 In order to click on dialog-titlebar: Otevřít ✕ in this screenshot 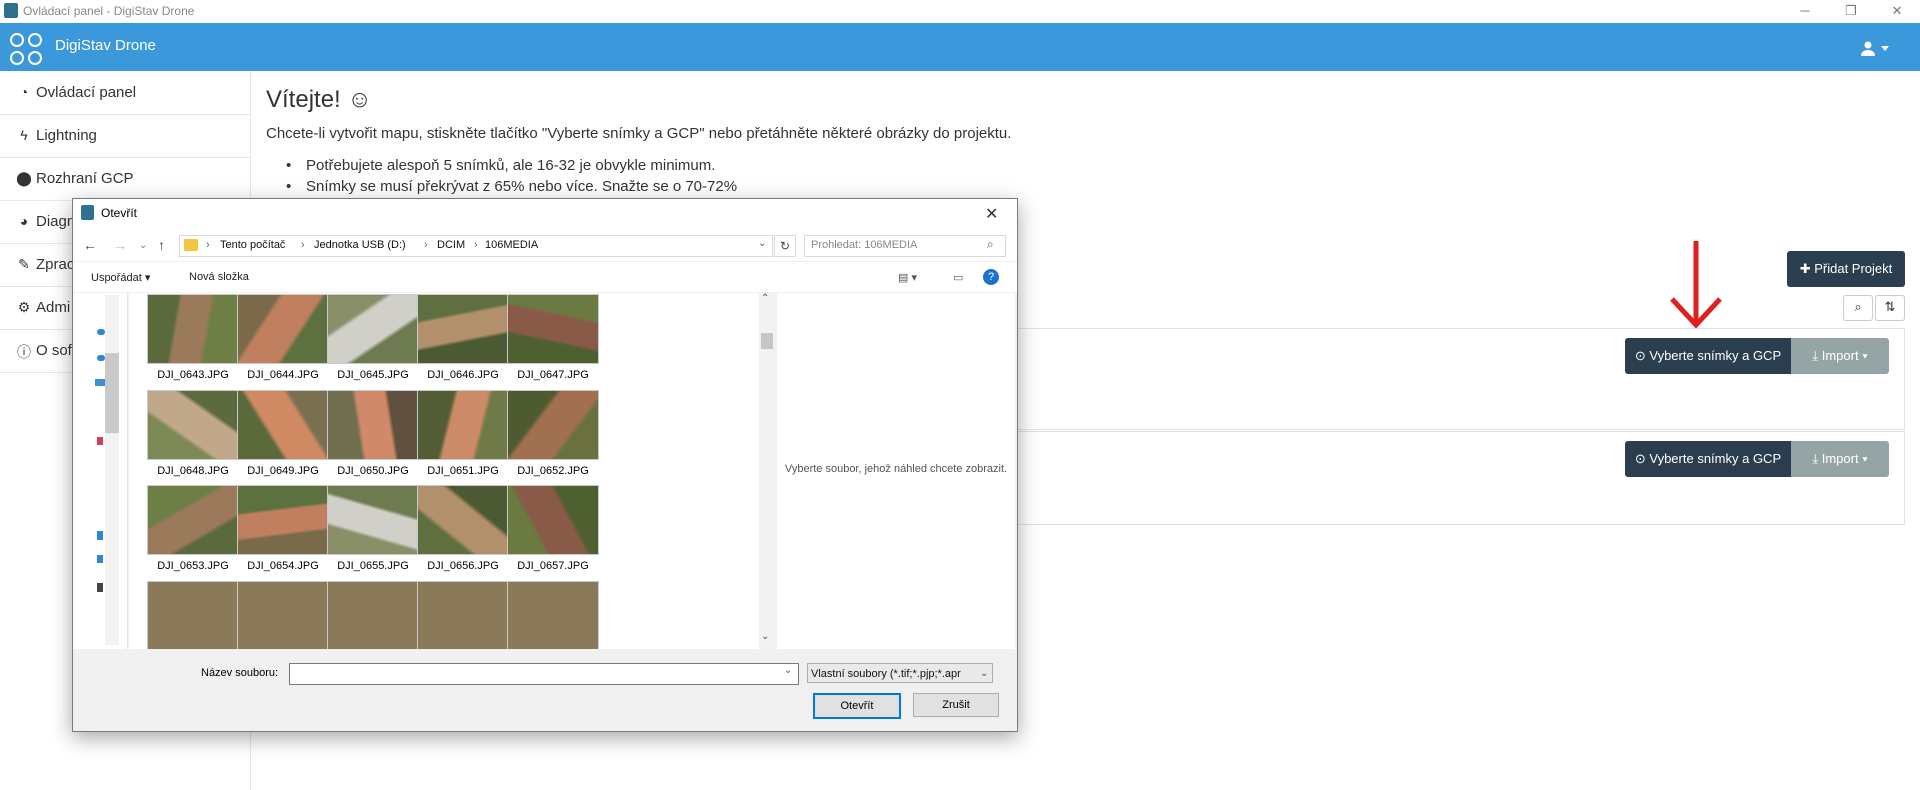, I will do `click(545, 213)`.